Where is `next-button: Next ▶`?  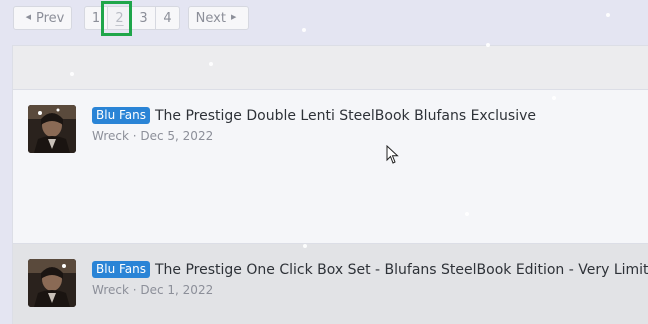 next-button: Next ▶ is located at coordinates (218, 18).